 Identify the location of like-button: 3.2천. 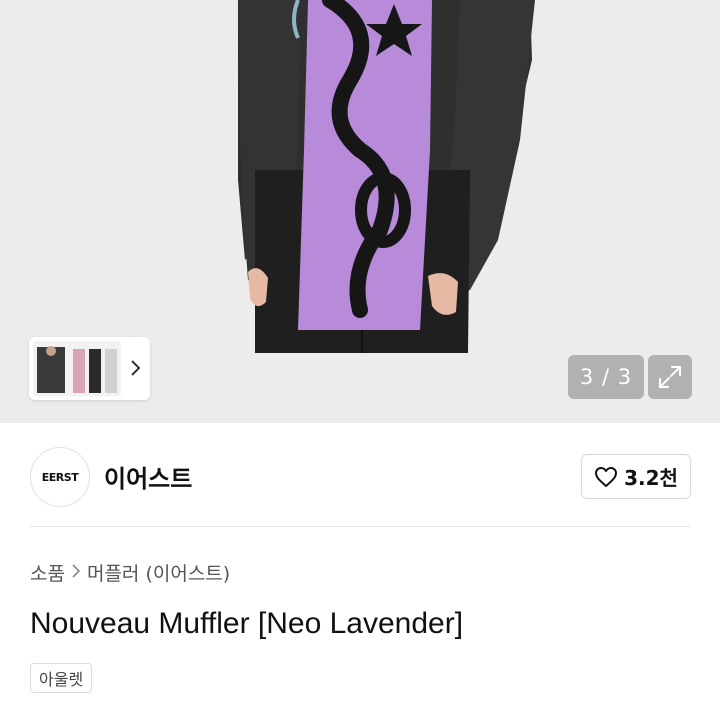
(636, 476).